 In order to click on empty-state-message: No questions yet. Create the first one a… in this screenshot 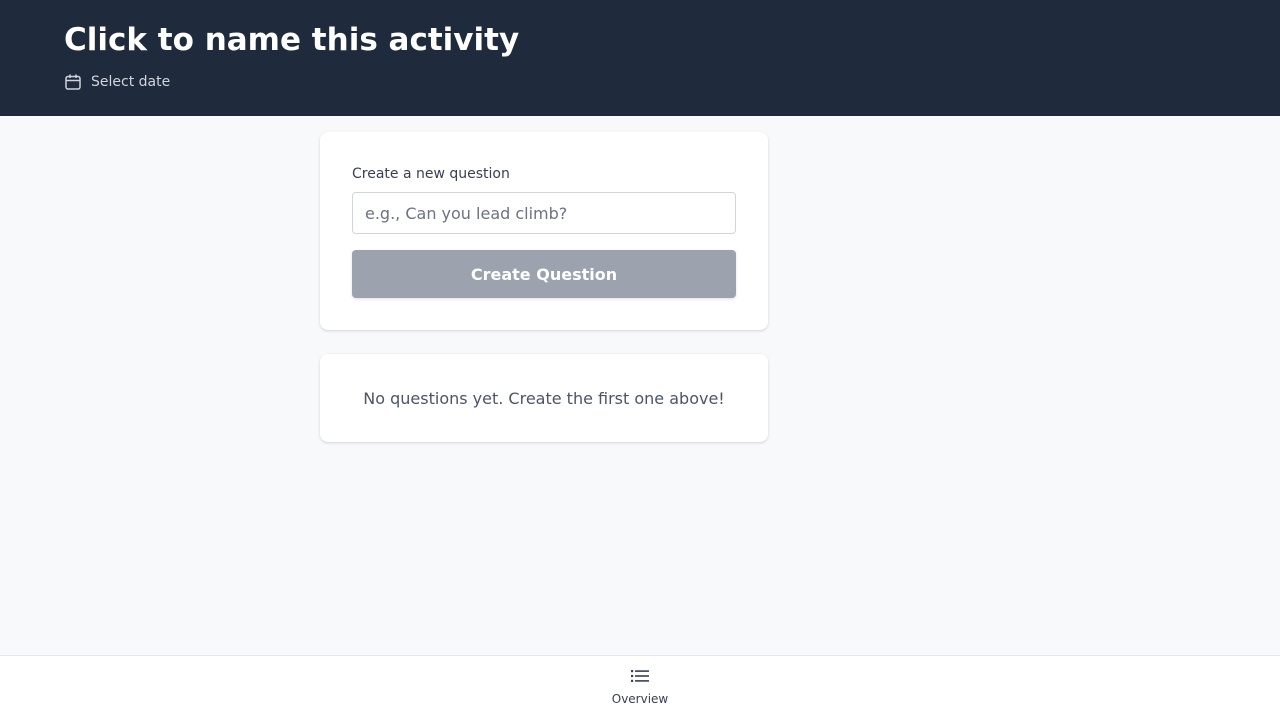, I will do `click(544, 398)`.